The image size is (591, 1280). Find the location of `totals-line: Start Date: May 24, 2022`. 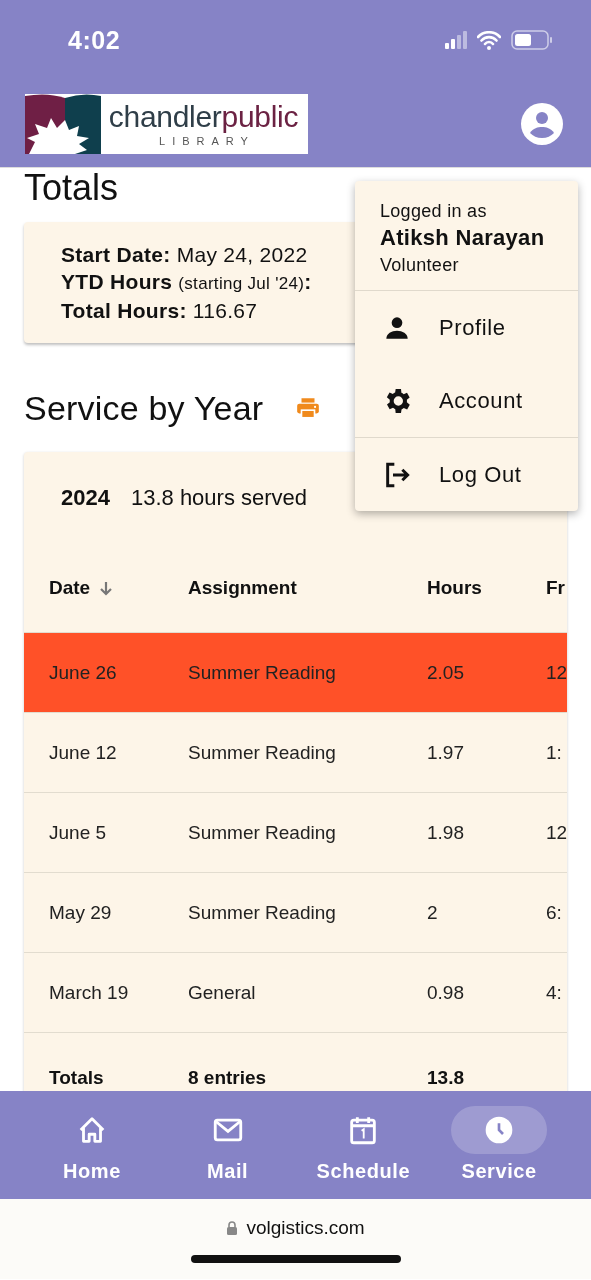

totals-line: Start Date: May 24, 2022 is located at coordinates (184, 255).